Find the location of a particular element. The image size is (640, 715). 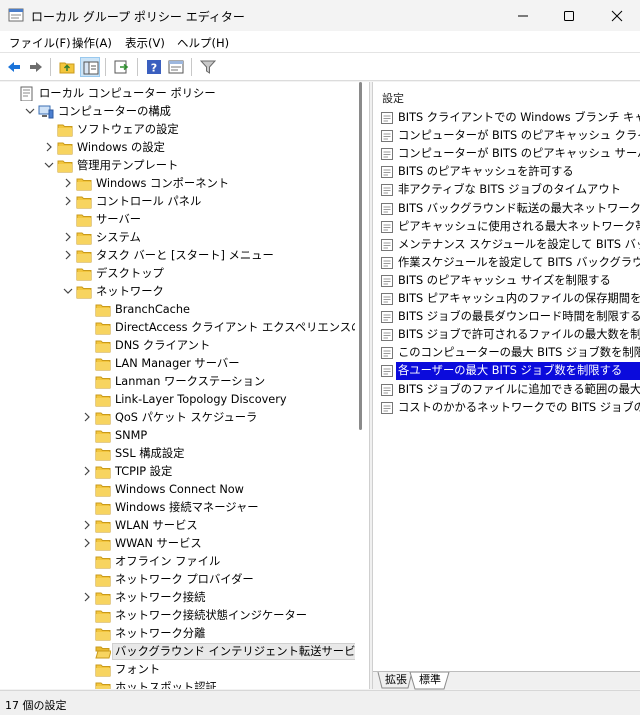

setting-label: 各ユーザーの最大 BITS ジョブ数を制限する is located at coordinates (518, 371).